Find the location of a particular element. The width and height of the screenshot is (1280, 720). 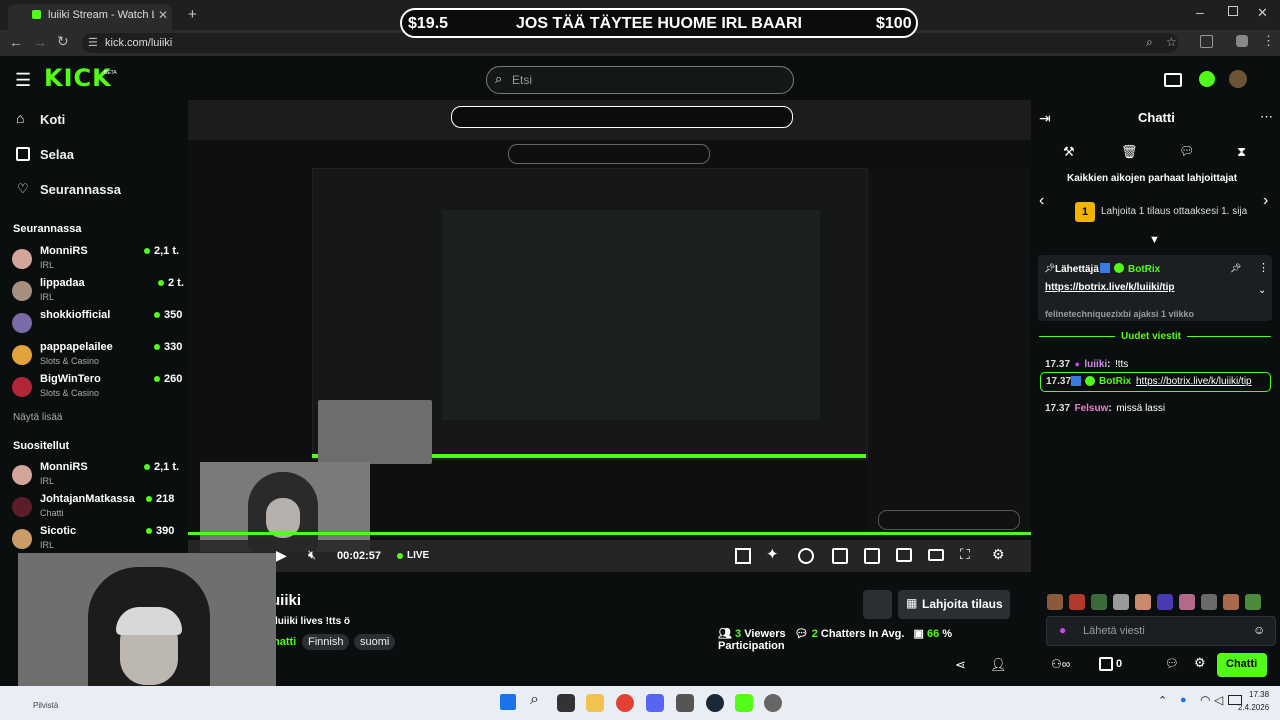

pin-icon: ⚒ is located at coordinates (1069, 152).